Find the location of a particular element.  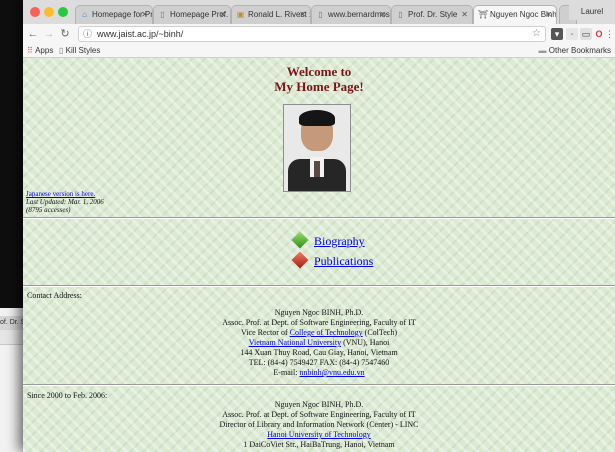

university-link: Vietnam National University is located at coordinates (295, 342).